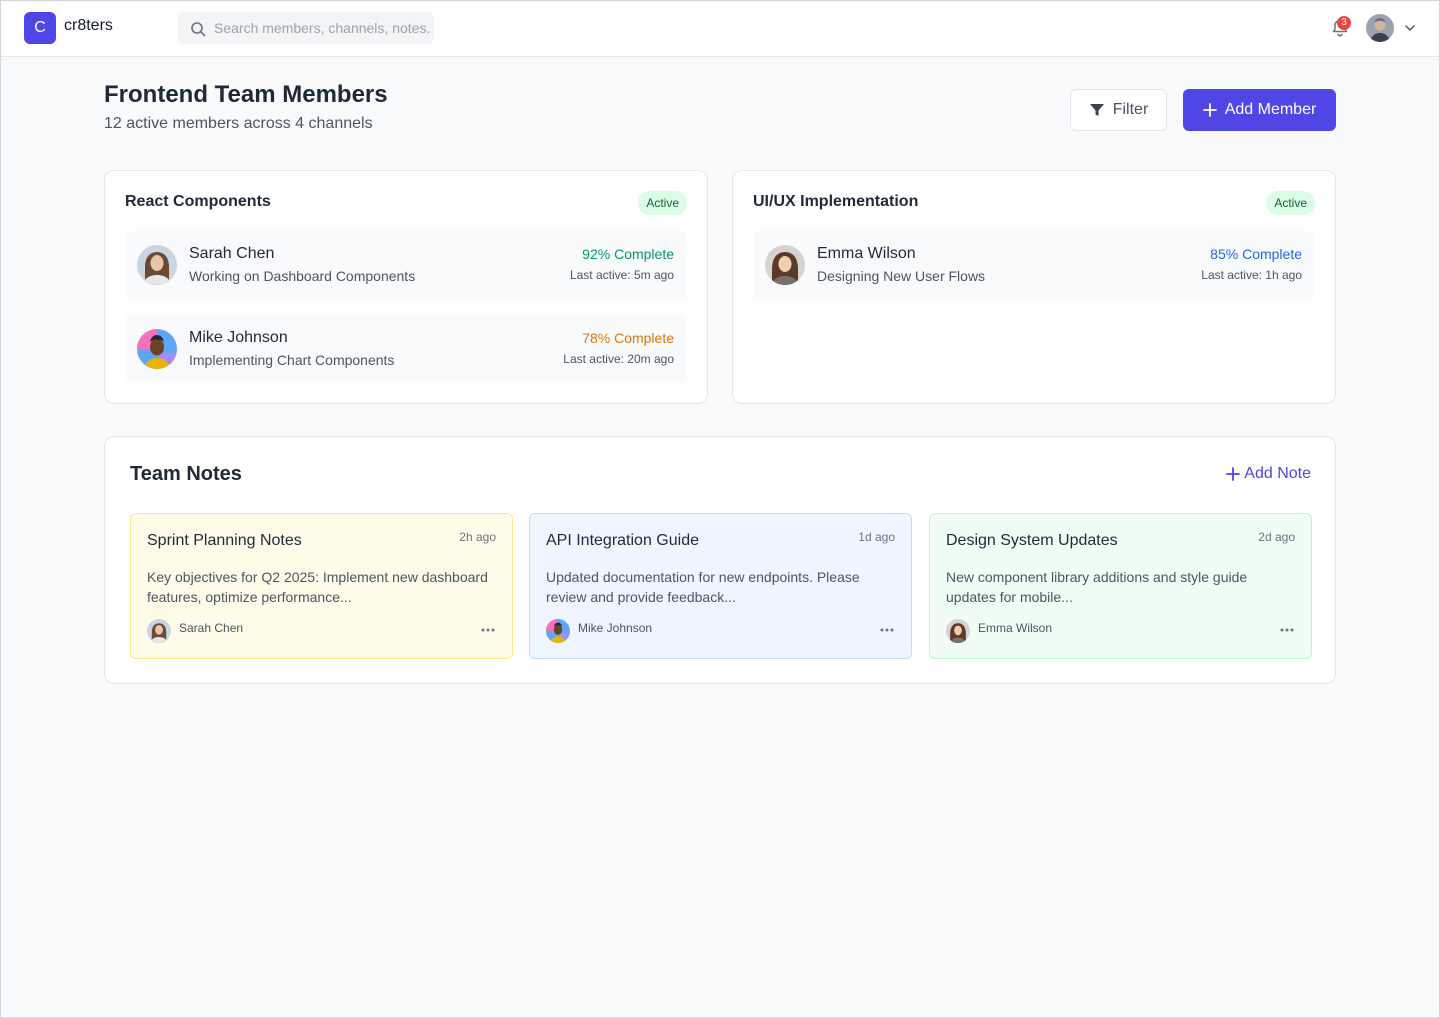 The image size is (1440, 1018). What do you see at coordinates (1251, 275) in the screenshot?
I see `member-last-active: Last active: 1h ago` at bounding box center [1251, 275].